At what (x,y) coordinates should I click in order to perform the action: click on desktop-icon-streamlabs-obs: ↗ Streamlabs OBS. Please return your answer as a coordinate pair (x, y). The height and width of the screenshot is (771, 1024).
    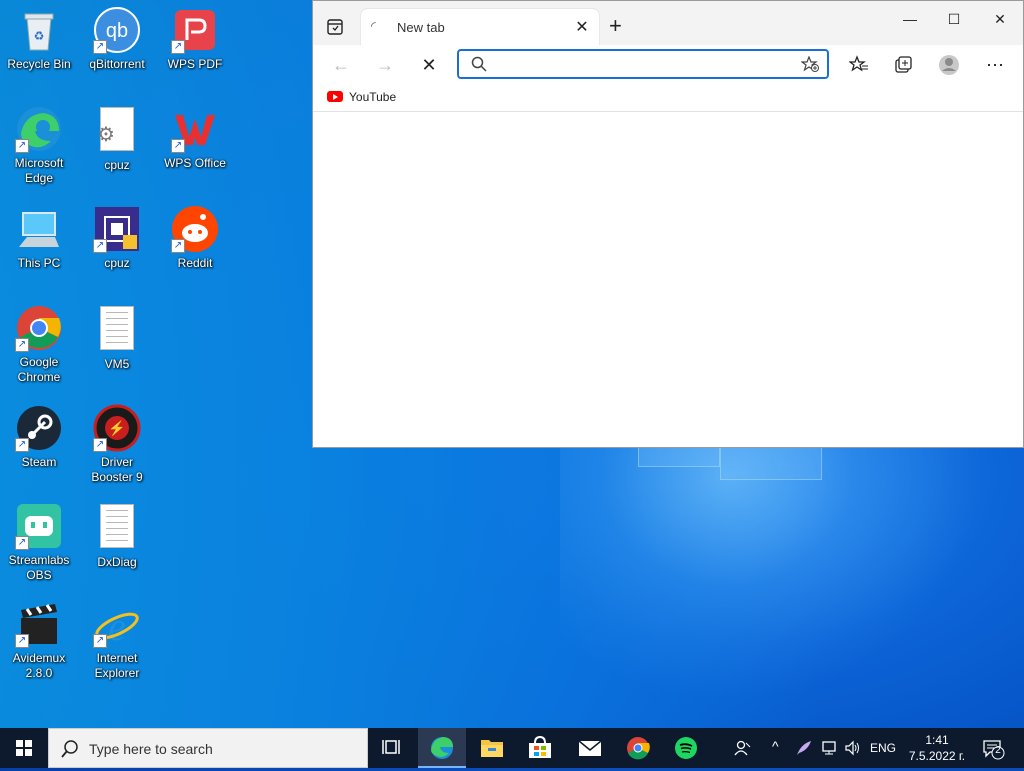
    Looking at the image, I should click on (39, 542).